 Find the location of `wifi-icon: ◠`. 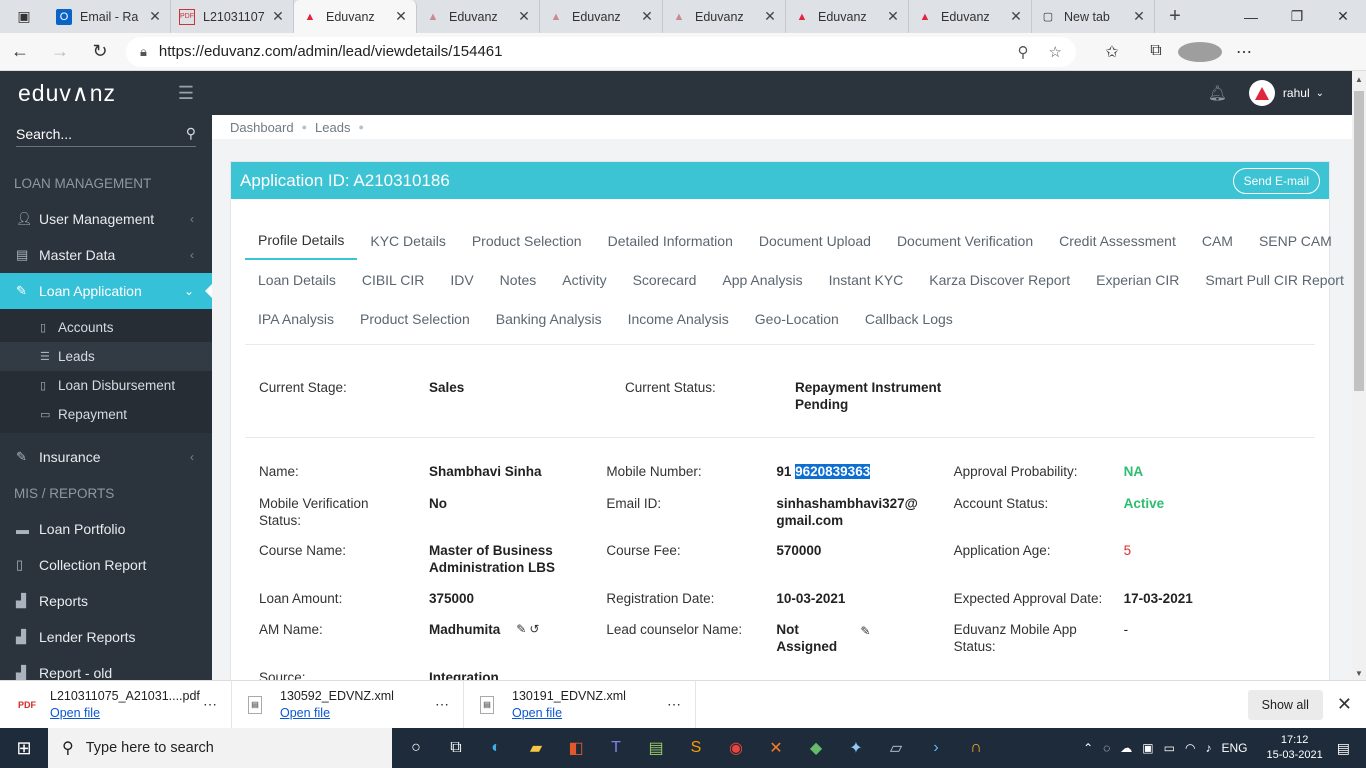

wifi-icon: ◠ is located at coordinates (1190, 748).